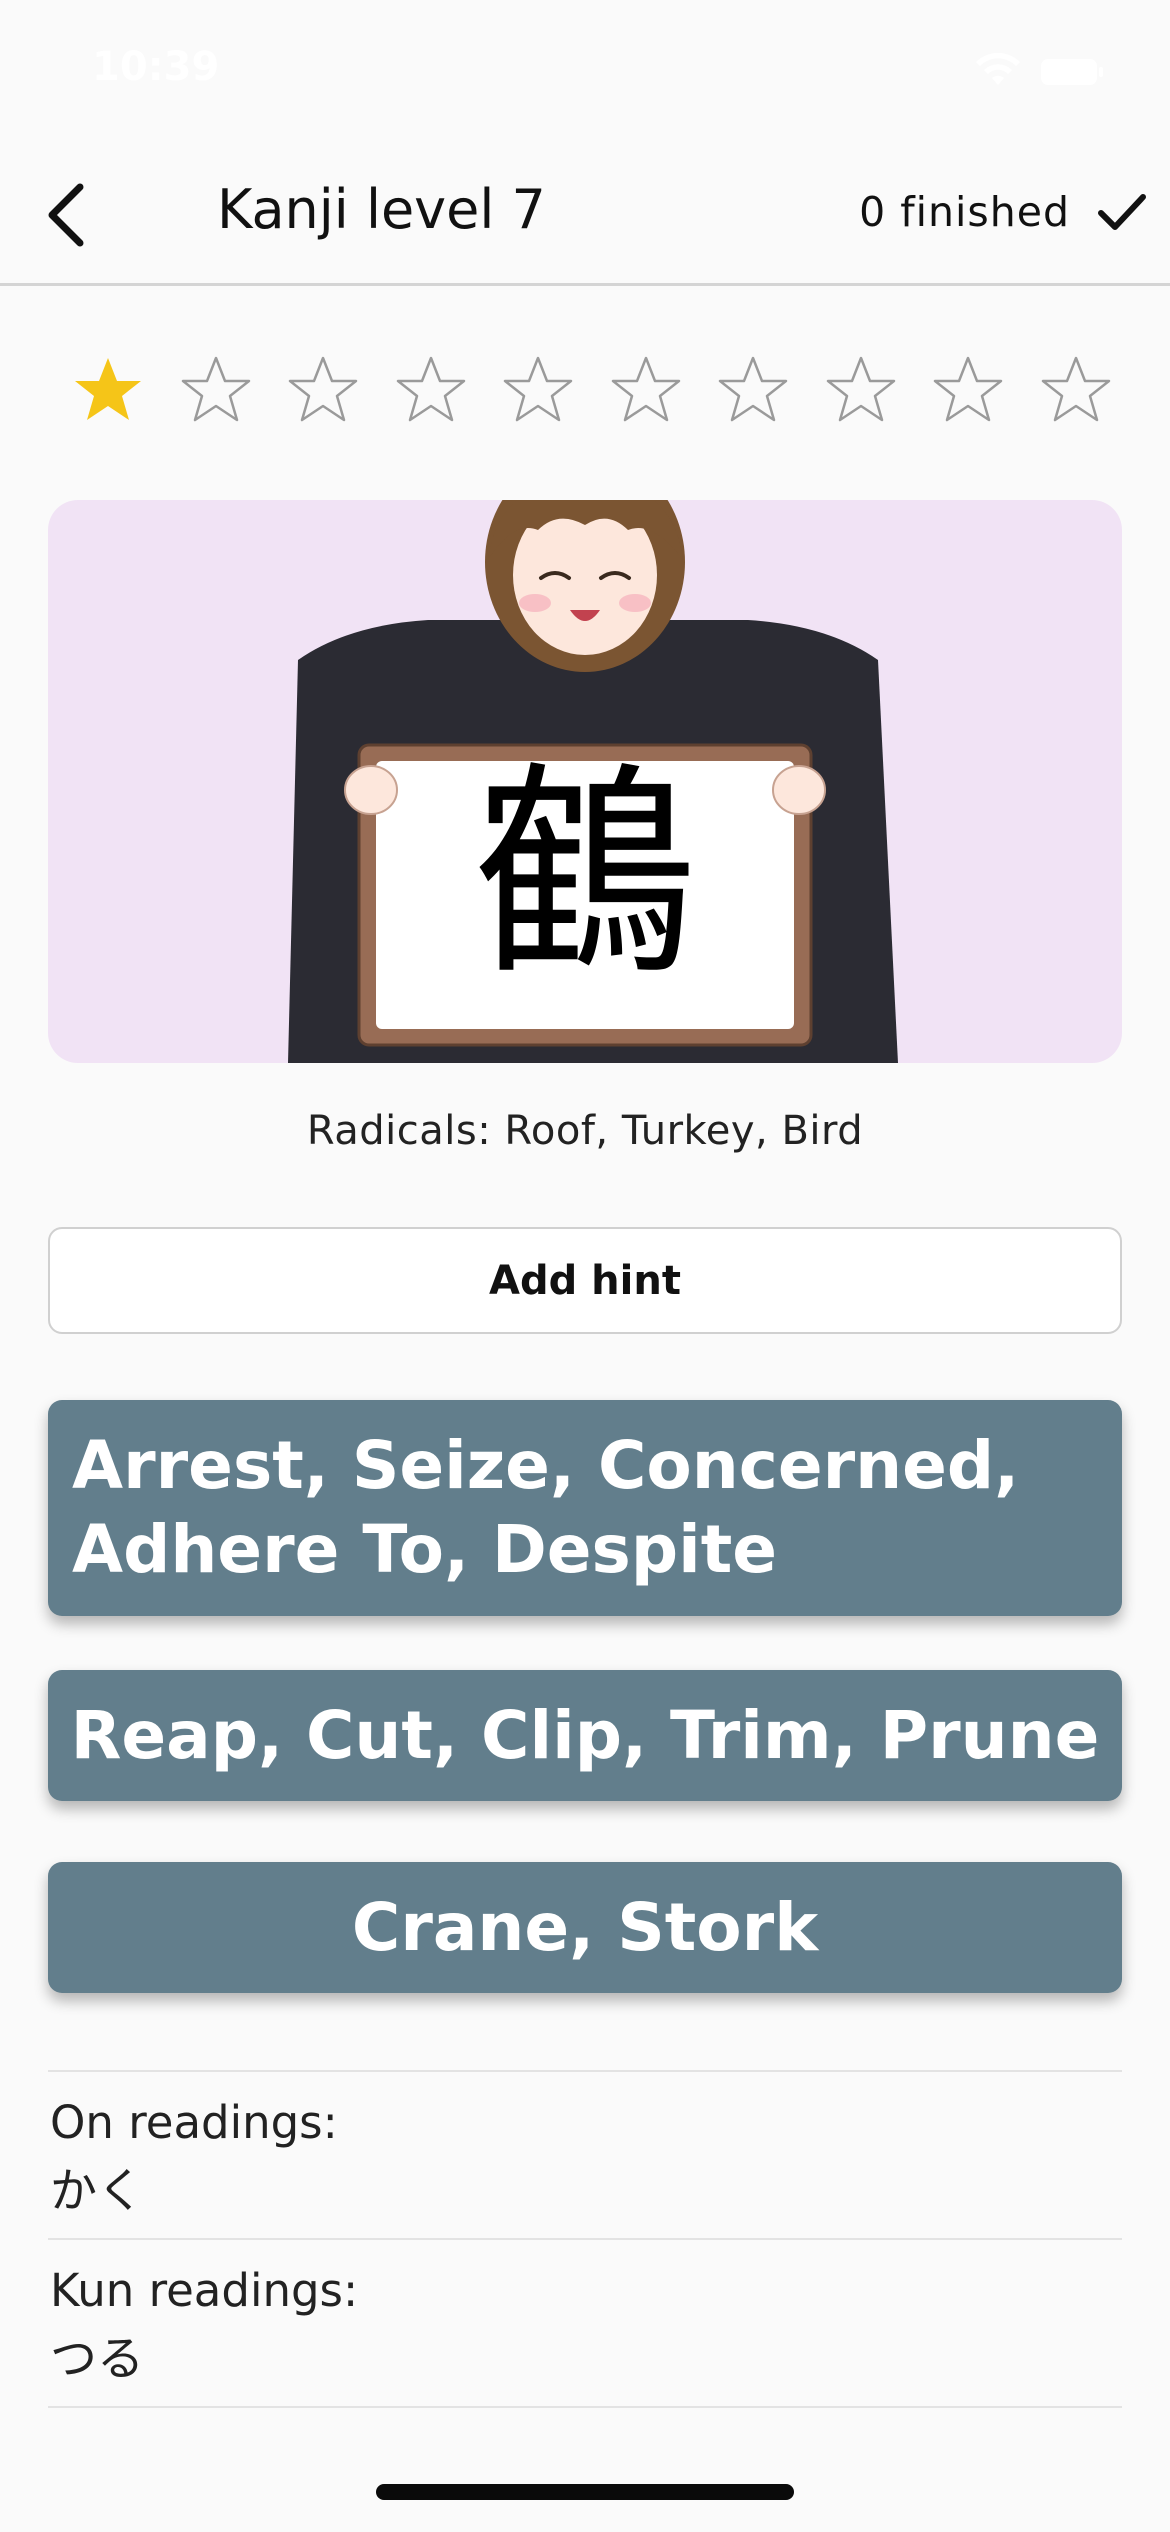  What do you see at coordinates (585, 1735) in the screenshot?
I see `answer-option-2: Reap, Cut, Clip, Trim, Prune` at bounding box center [585, 1735].